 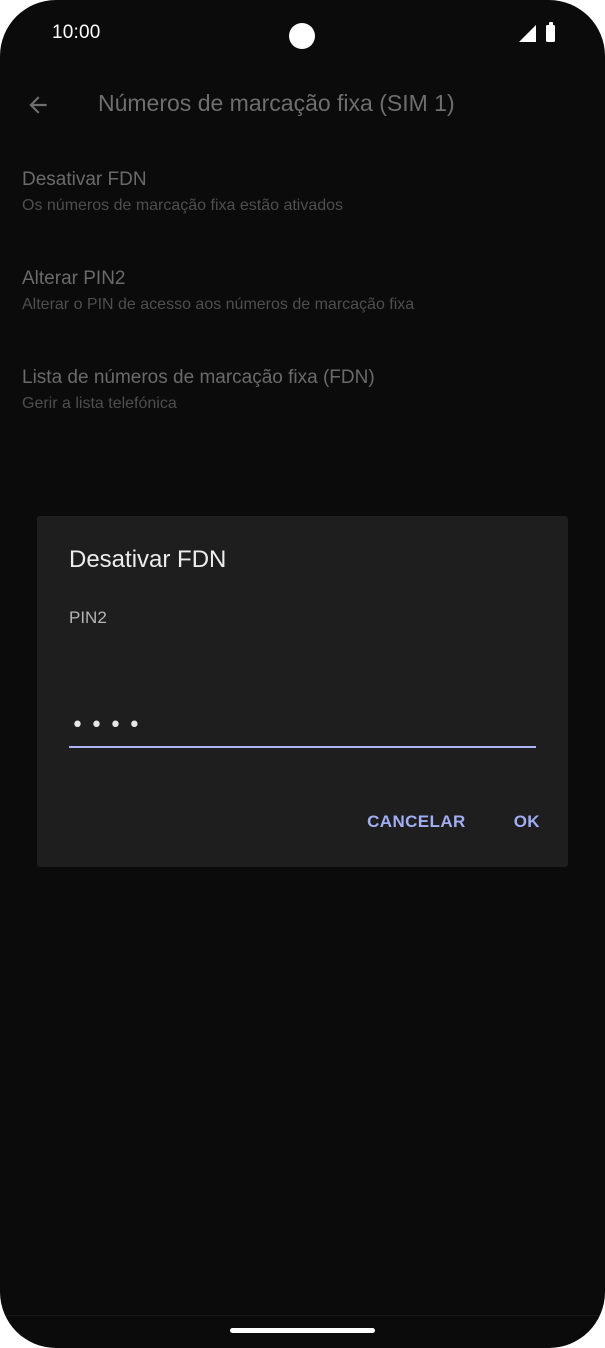 What do you see at coordinates (302, 36) in the screenshot?
I see `camera-cutout` at bounding box center [302, 36].